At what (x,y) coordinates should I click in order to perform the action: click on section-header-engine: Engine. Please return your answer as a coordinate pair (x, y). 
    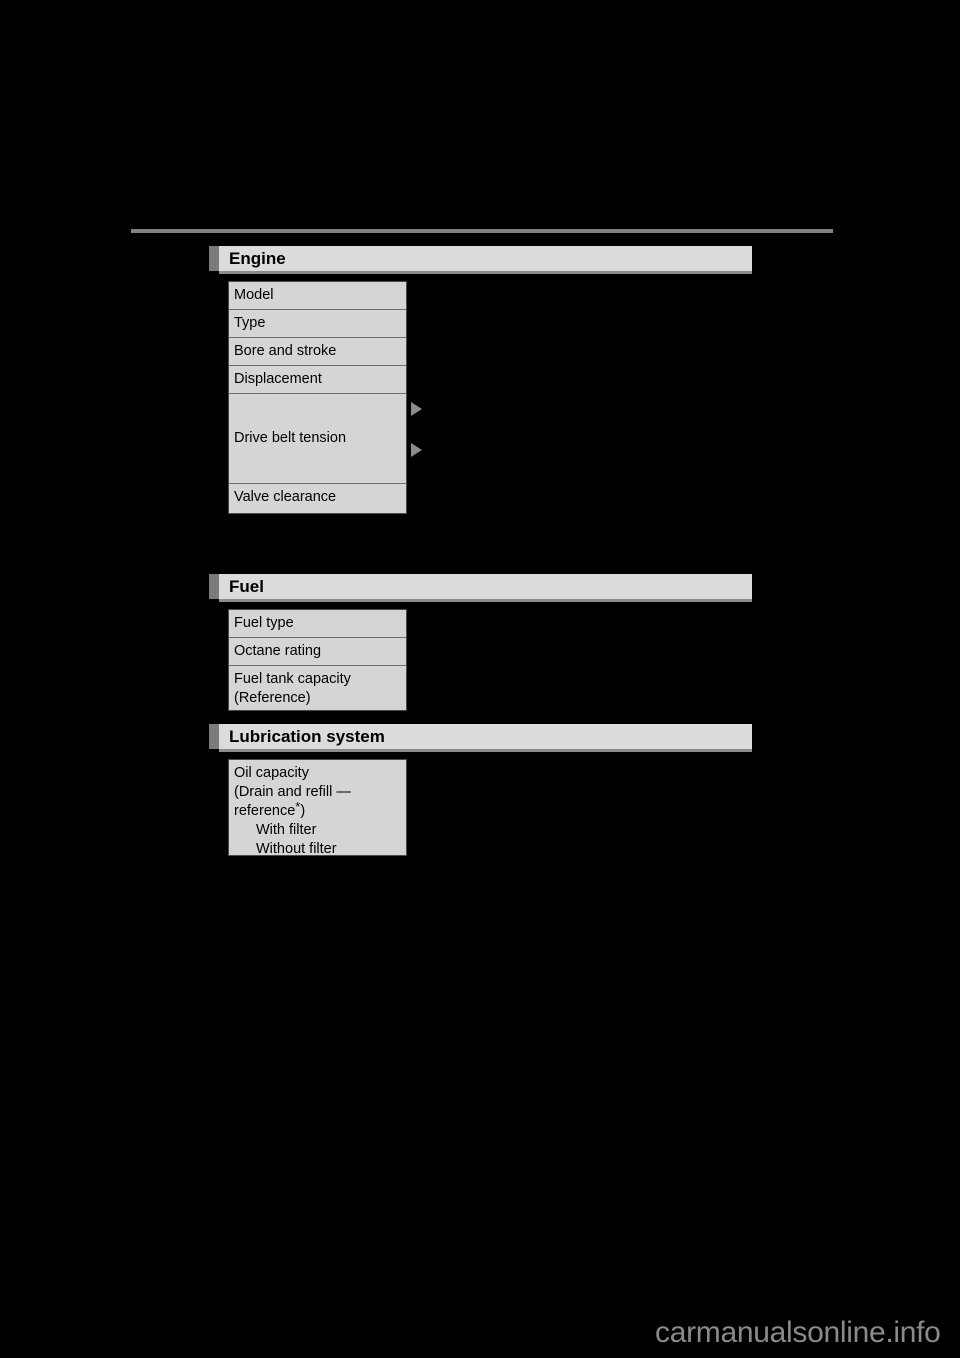
    Looking at the image, I should click on (480, 260).